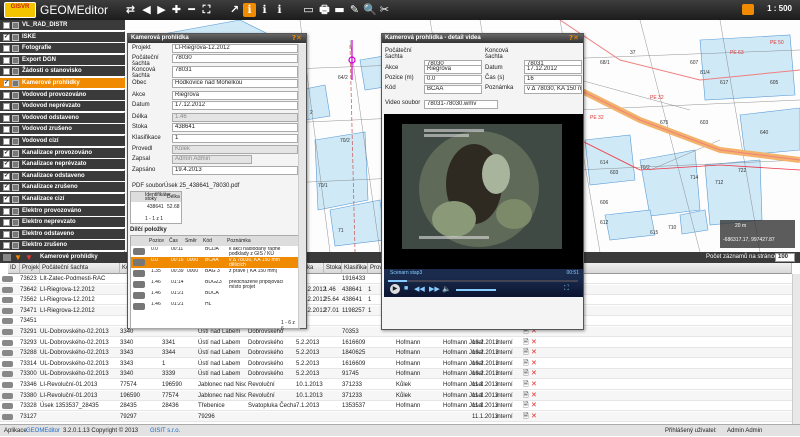  What do you see at coordinates (308, 10) in the screenshot?
I see `toolbar-button-10: ▭` at bounding box center [308, 10].